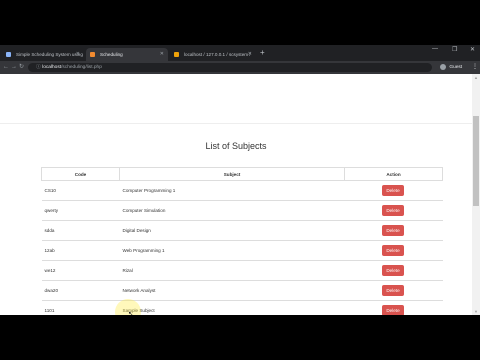 The width and height of the screenshot is (480, 360). I want to click on cell-code: sdda, so click(80, 230).